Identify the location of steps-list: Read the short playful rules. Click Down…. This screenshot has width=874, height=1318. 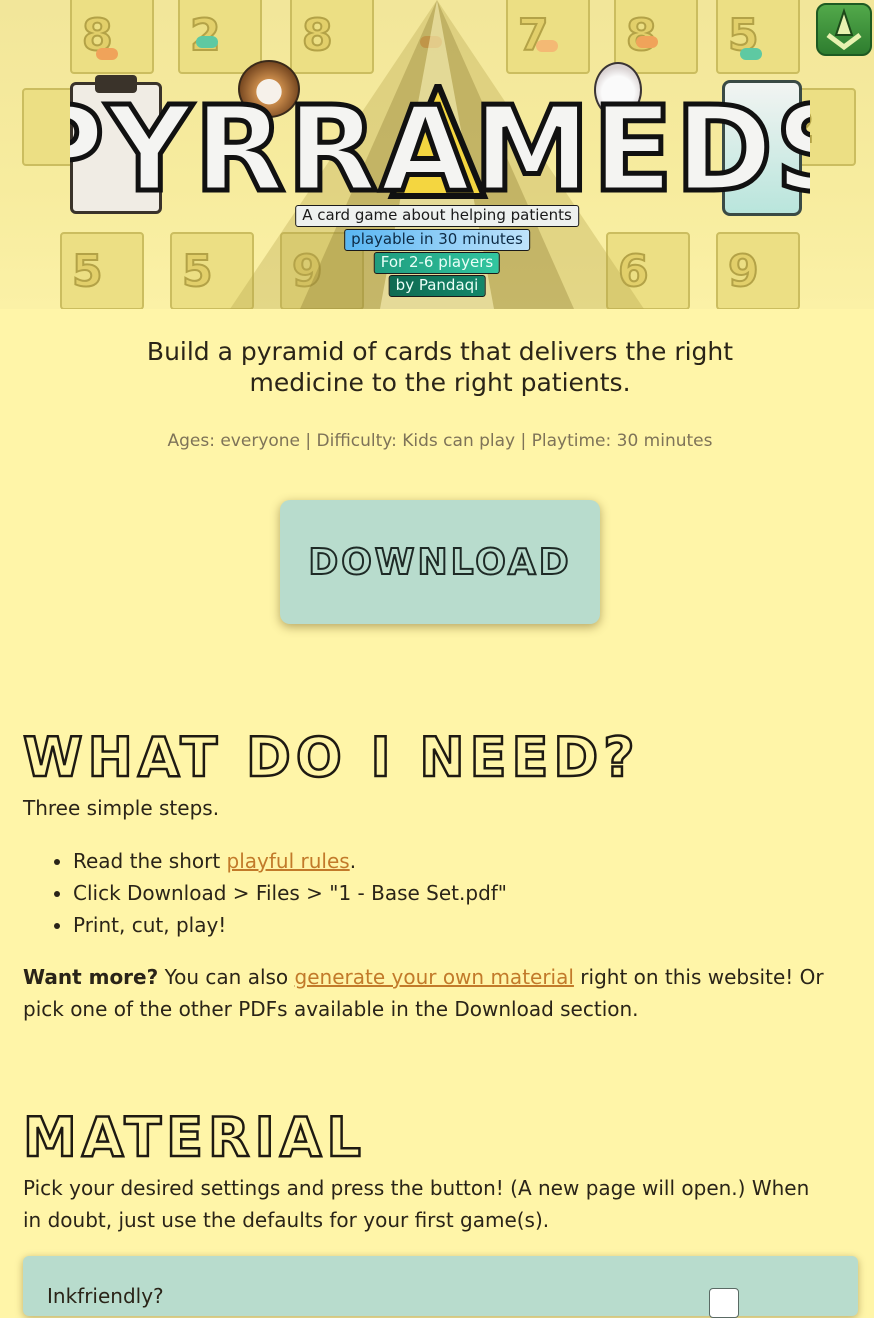
(265, 893).